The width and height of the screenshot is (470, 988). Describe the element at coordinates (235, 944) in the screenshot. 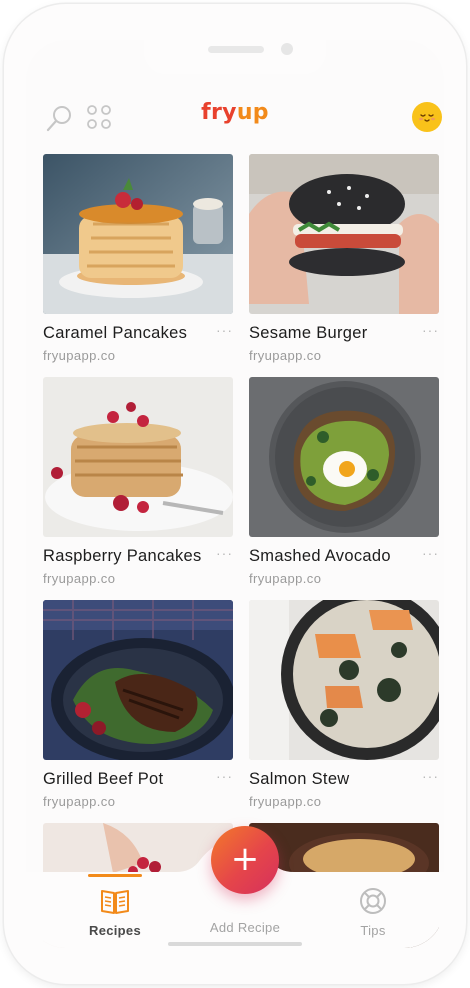

I see `home-indicator` at that location.